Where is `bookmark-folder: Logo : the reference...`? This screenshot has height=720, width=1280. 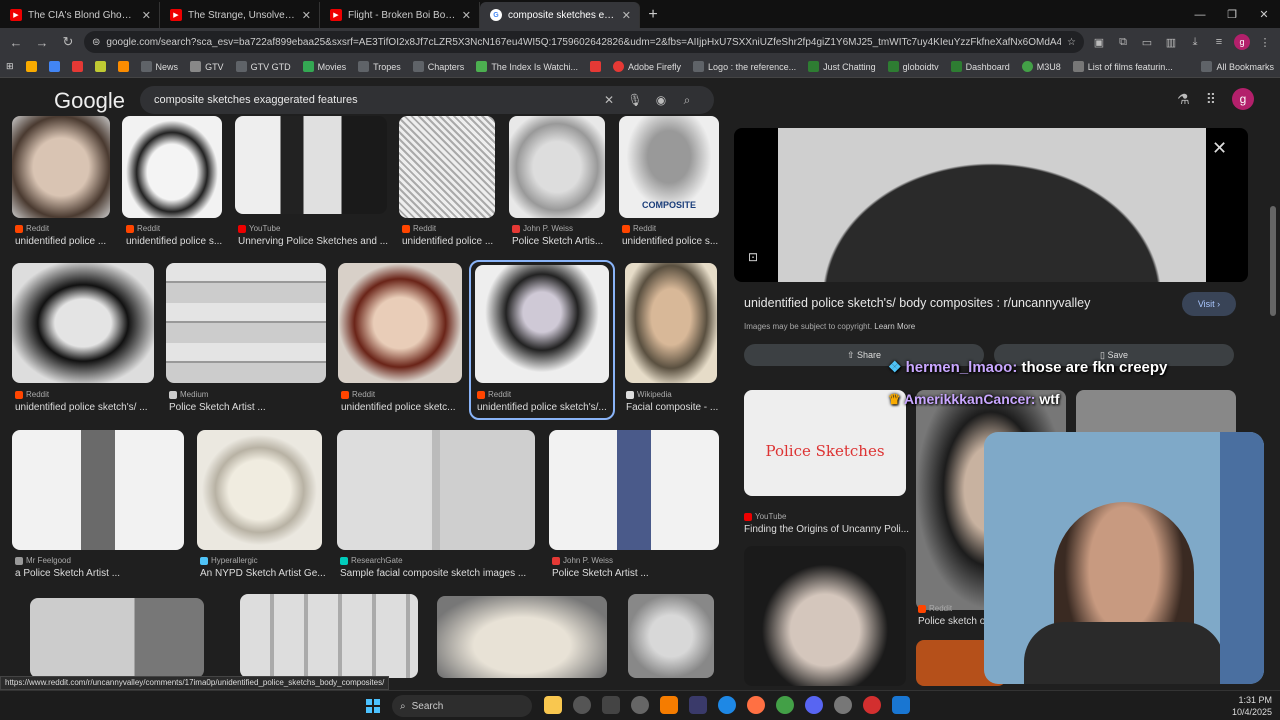
bookmark-folder: Logo : the reference... is located at coordinates (744, 66).